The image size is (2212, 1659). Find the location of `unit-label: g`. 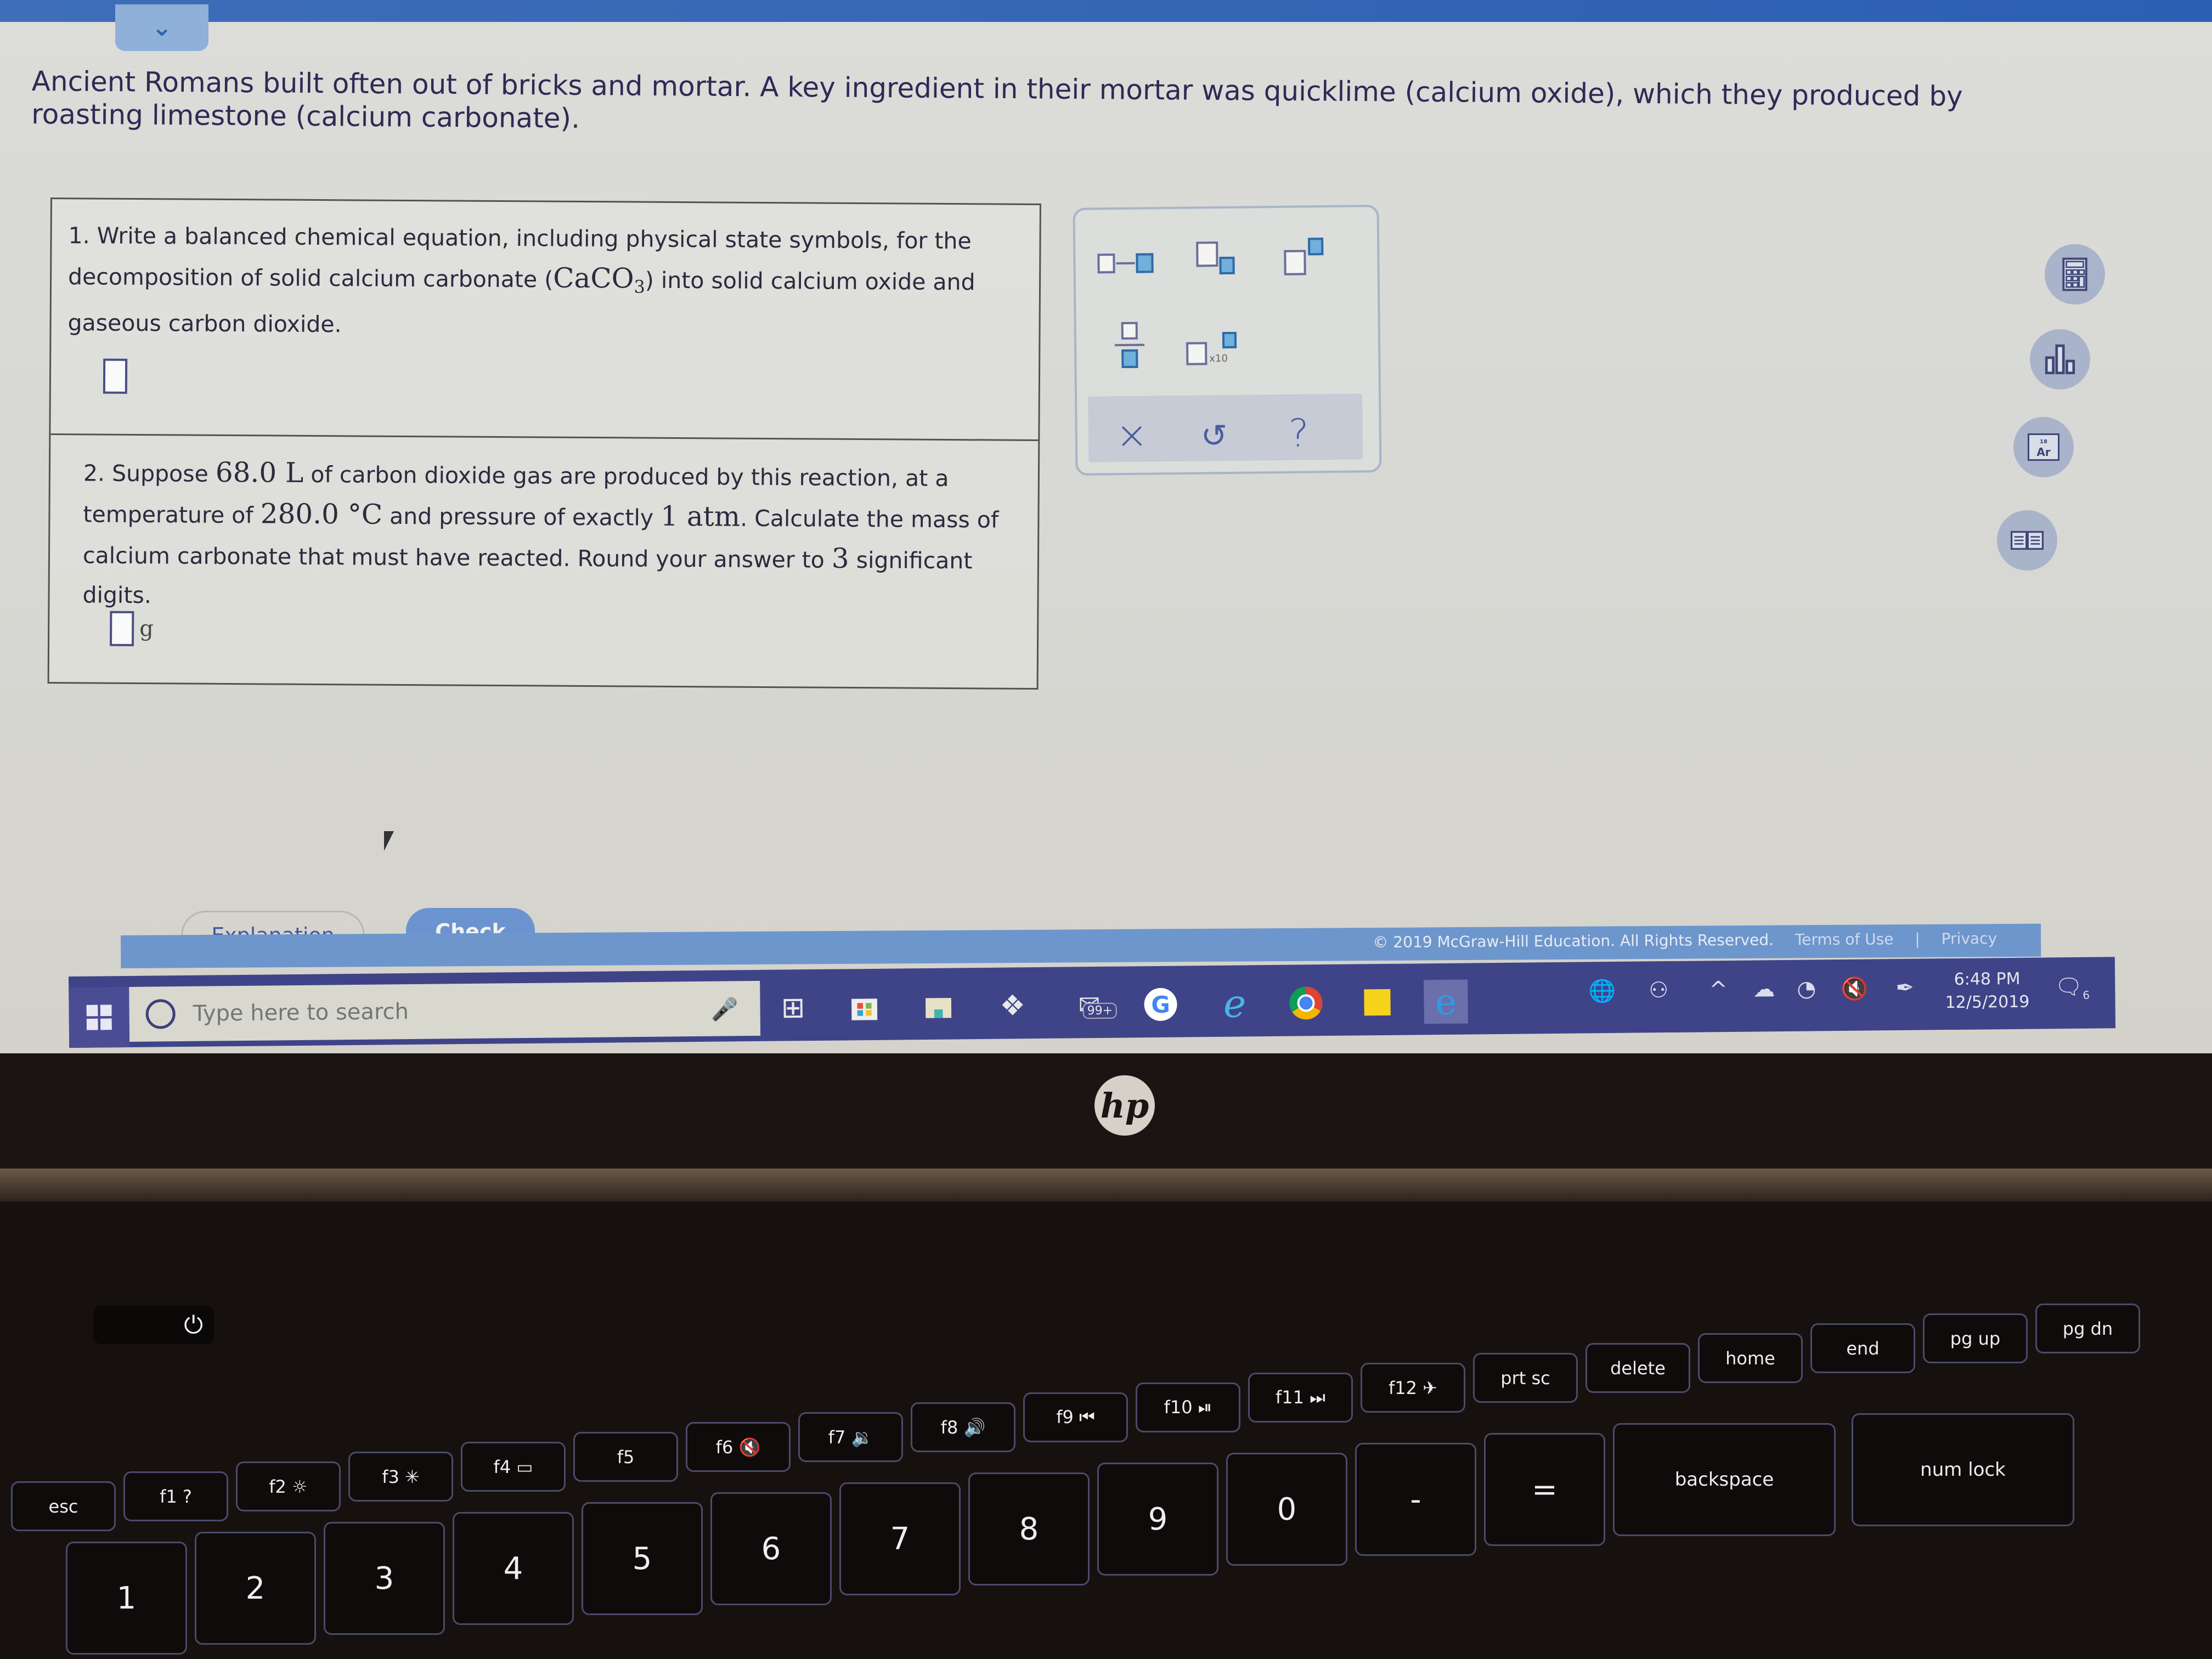

unit-label: g is located at coordinates (146, 629).